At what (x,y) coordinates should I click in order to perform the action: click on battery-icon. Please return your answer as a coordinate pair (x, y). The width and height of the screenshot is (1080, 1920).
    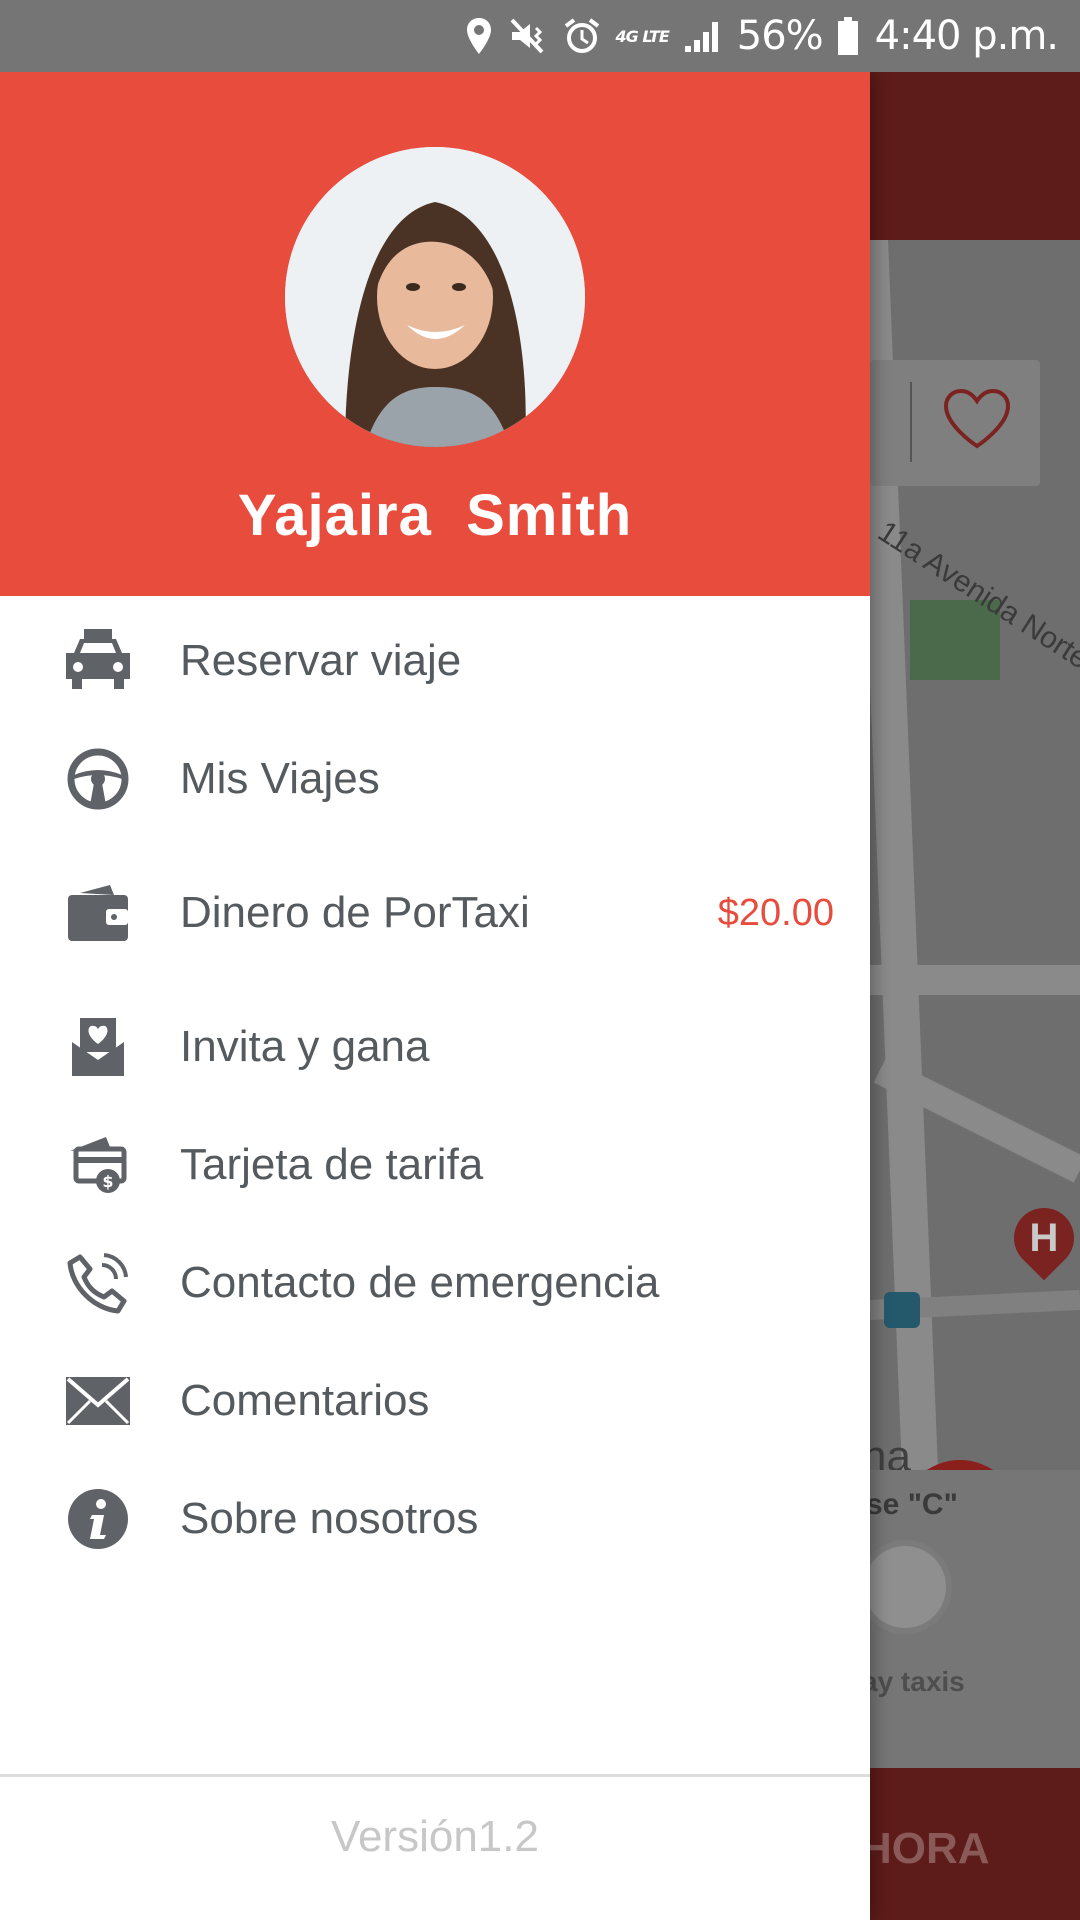
    Looking at the image, I should click on (848, 36).